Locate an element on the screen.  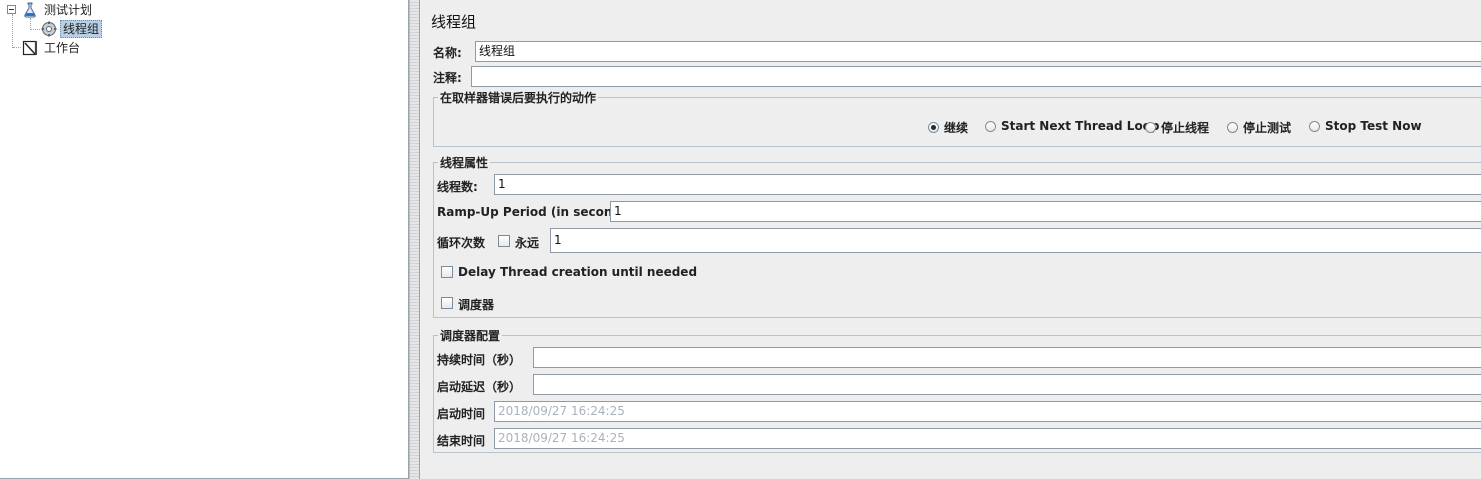
radio-stop-thread: 停止线程 is located at coordinates (1177, 127).